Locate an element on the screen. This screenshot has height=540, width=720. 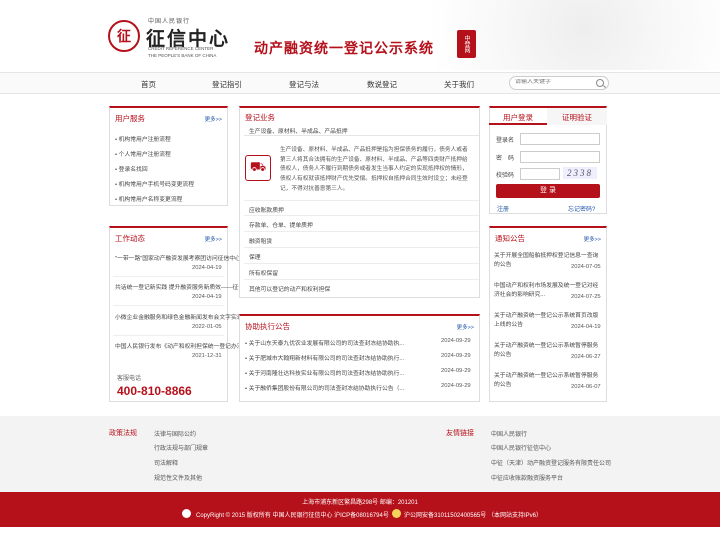
gov-badge-icon is located at coordinates (186, 513).